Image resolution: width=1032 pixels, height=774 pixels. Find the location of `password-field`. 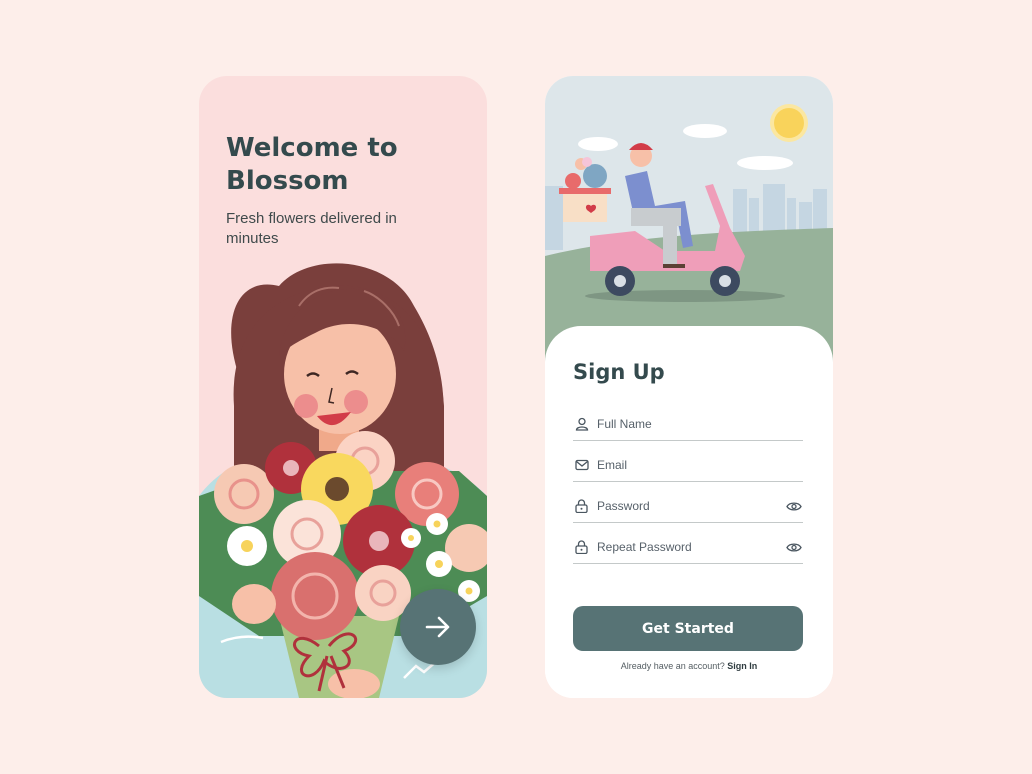

password-field is located at coordinates (688, 506).